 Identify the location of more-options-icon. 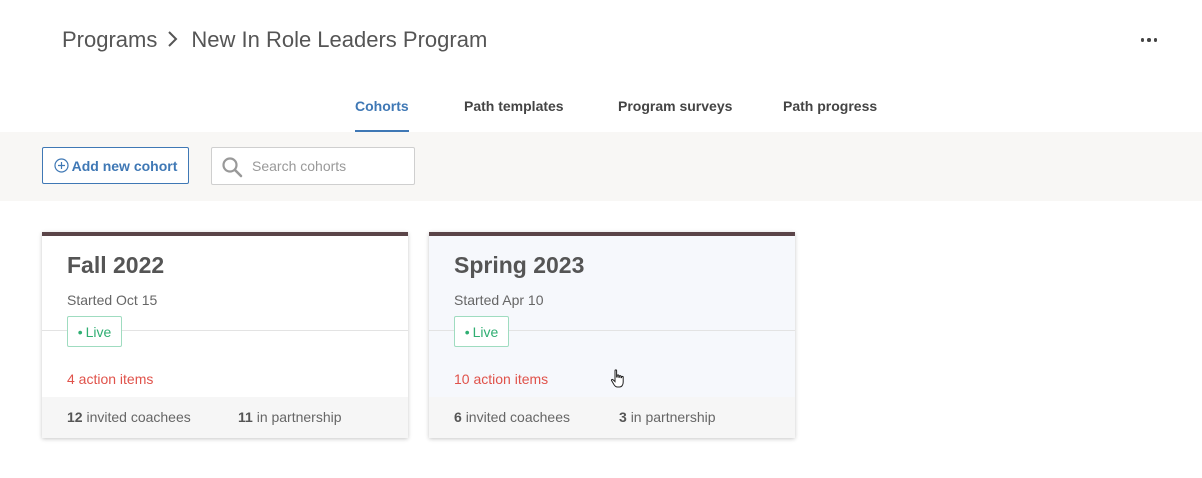
(1149, 40).